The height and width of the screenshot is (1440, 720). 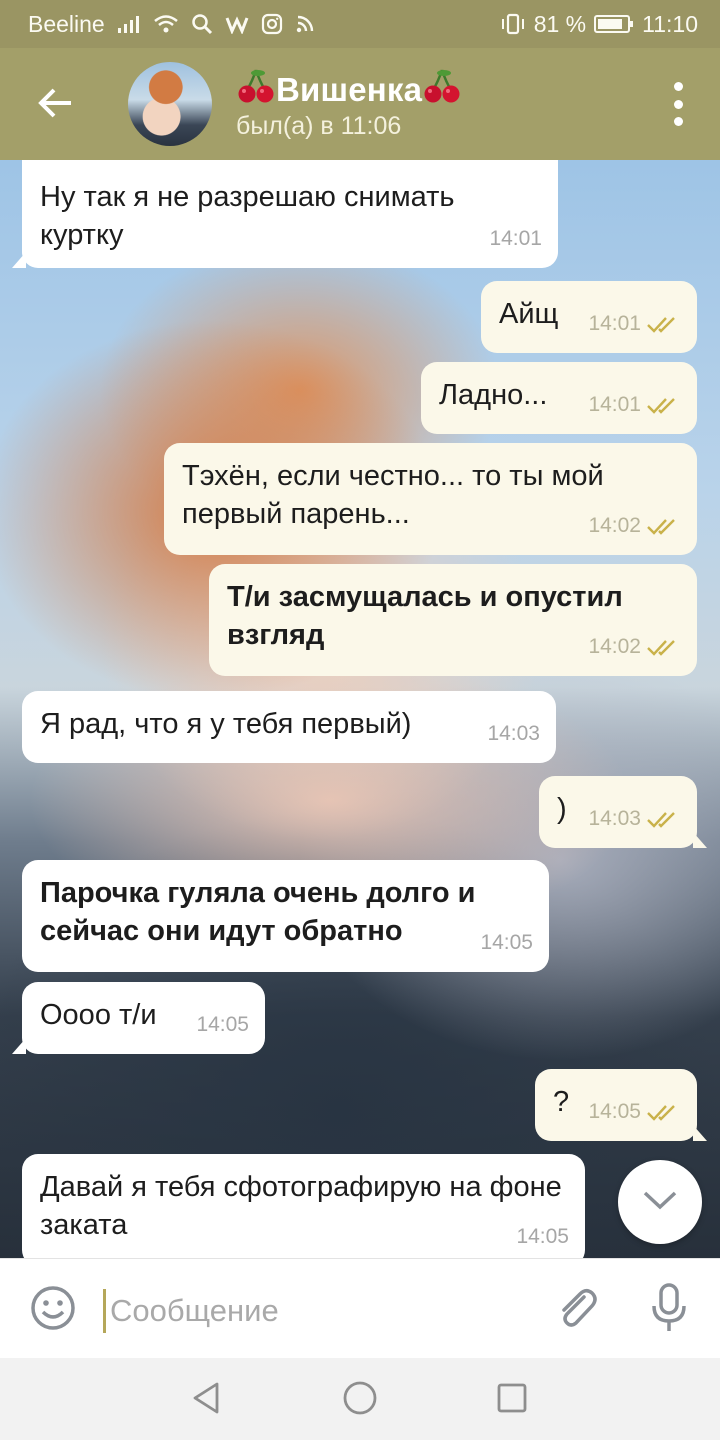 I want to click on square-recents-icon, so click(x=512, y=1400).